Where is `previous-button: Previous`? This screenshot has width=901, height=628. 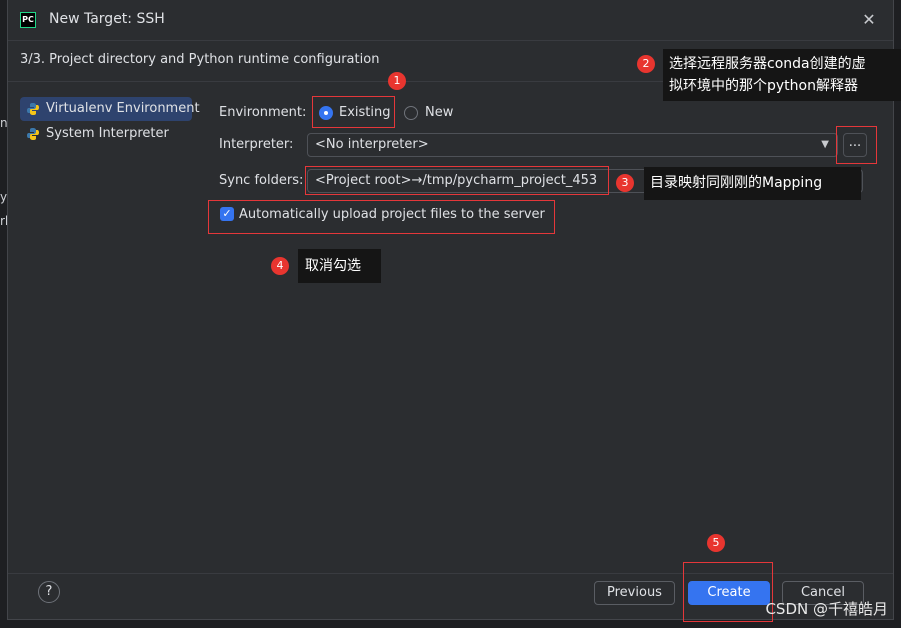 previous-button: Previous is located at coordinates (634, 593).